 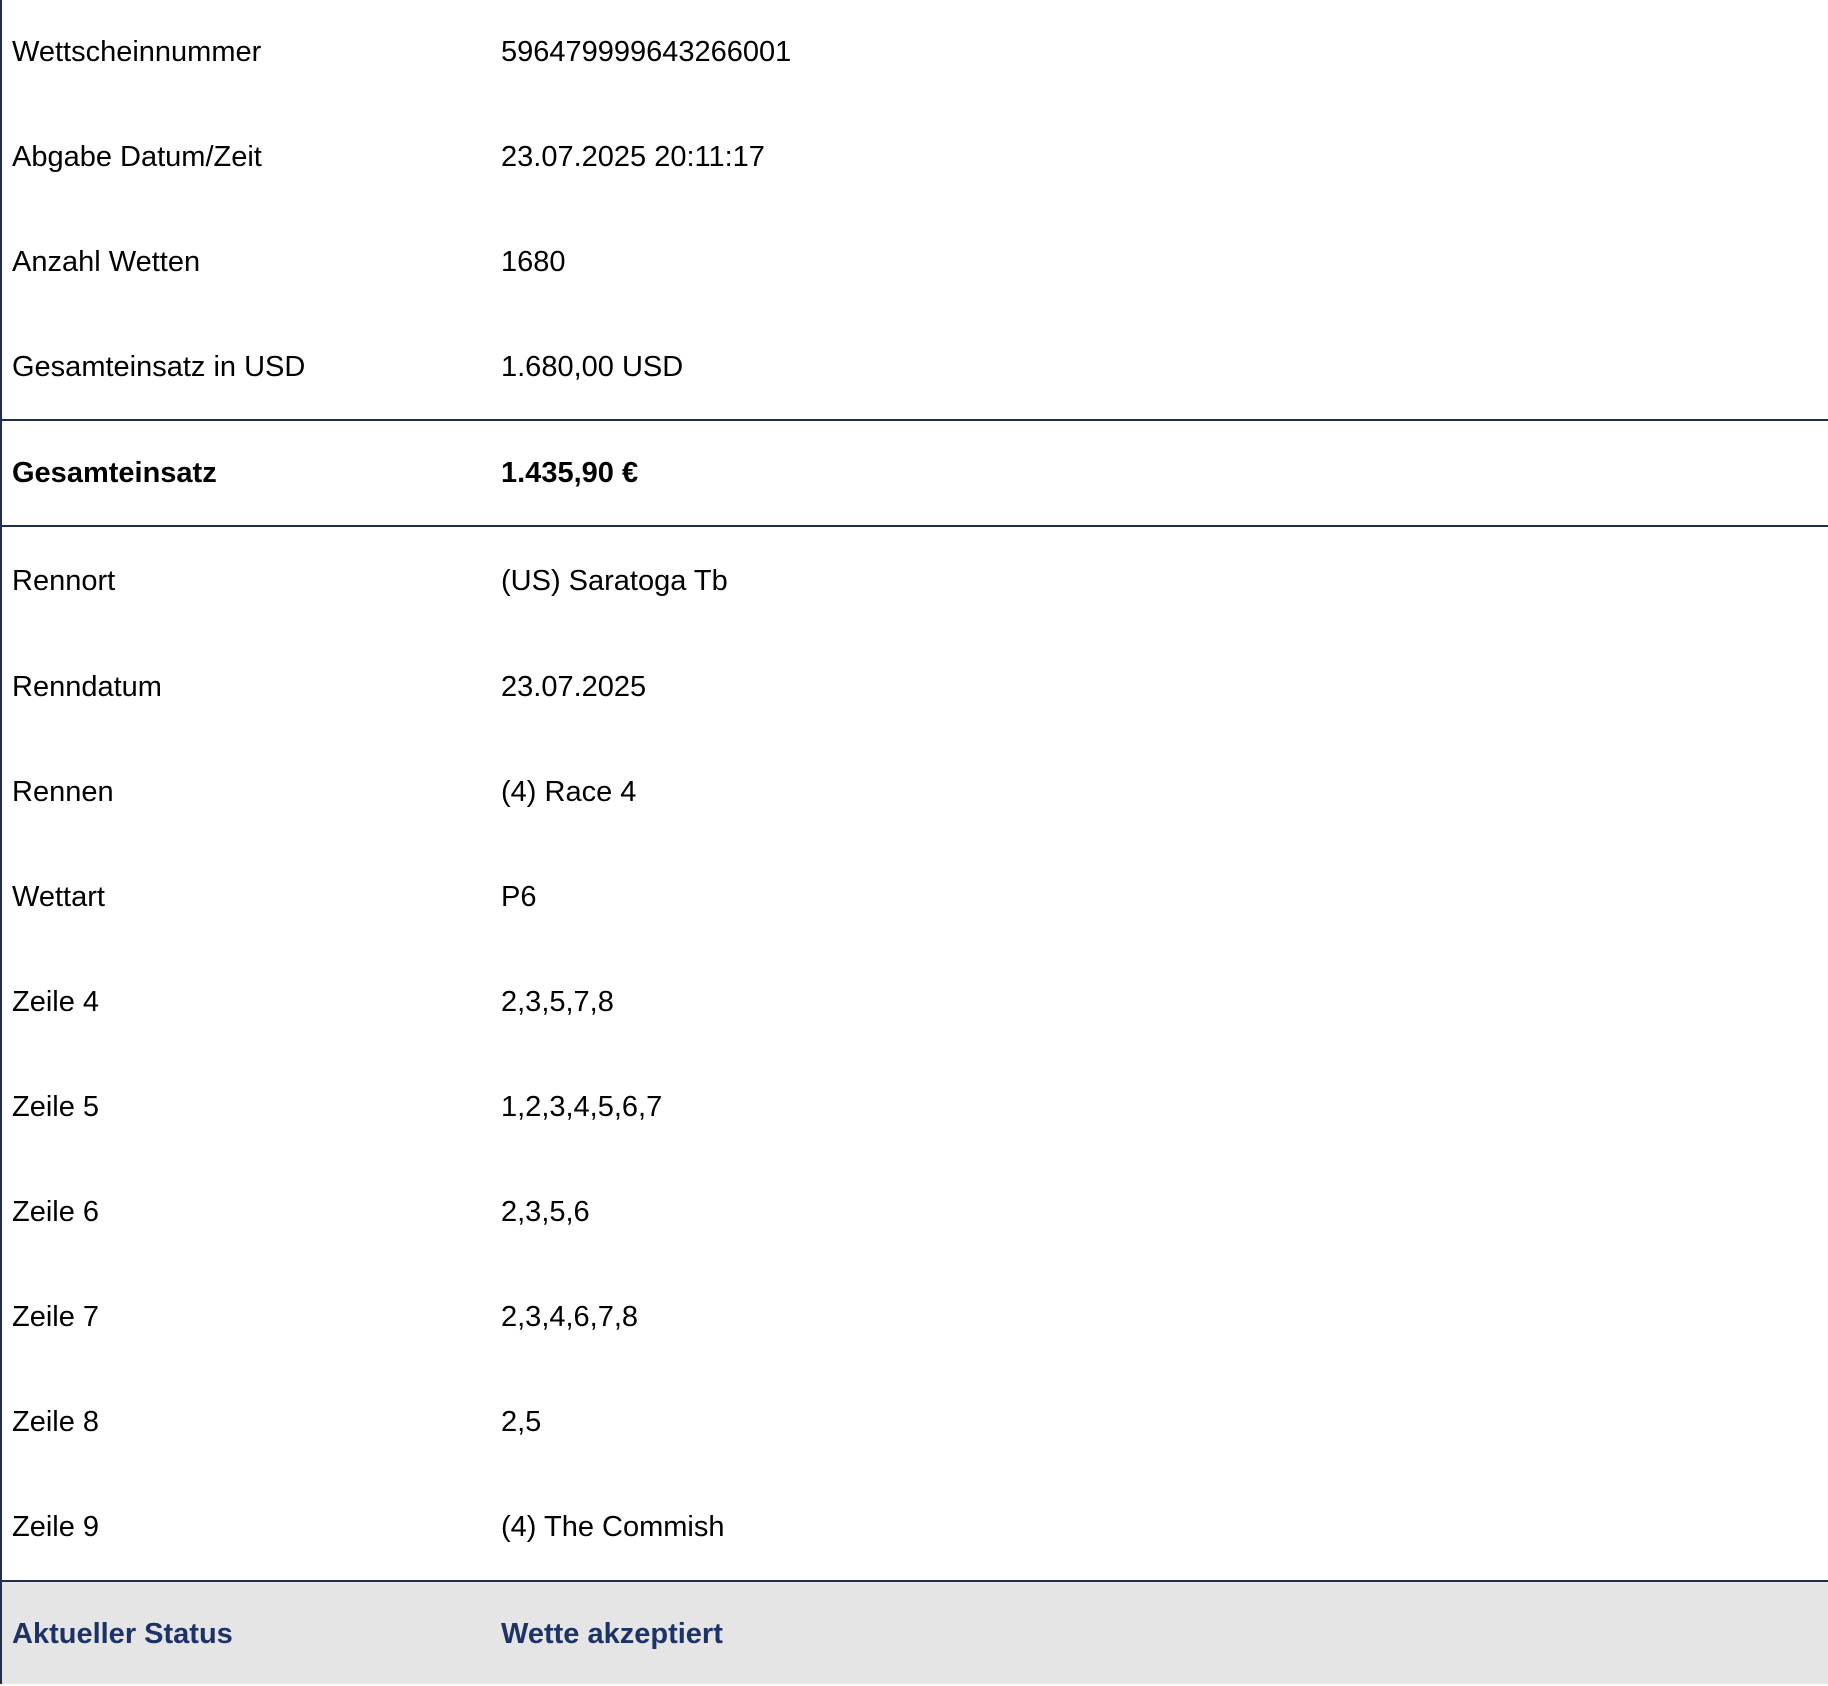 What do you see at coordinates (87, 687) in the screenshot?
I see `detail-label: Renndatum` at bounding box center [87, 687].